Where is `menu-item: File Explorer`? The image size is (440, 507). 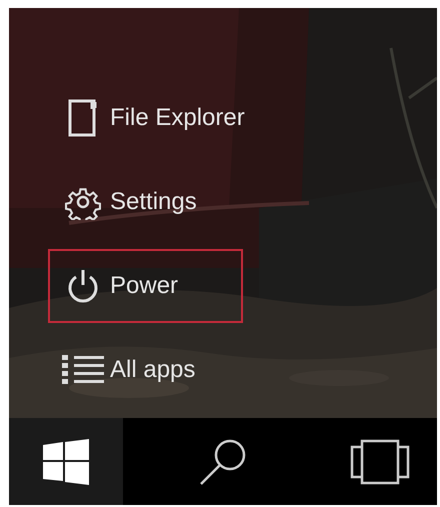 menu-item: File Explorer is located at coordinates (147, 118).